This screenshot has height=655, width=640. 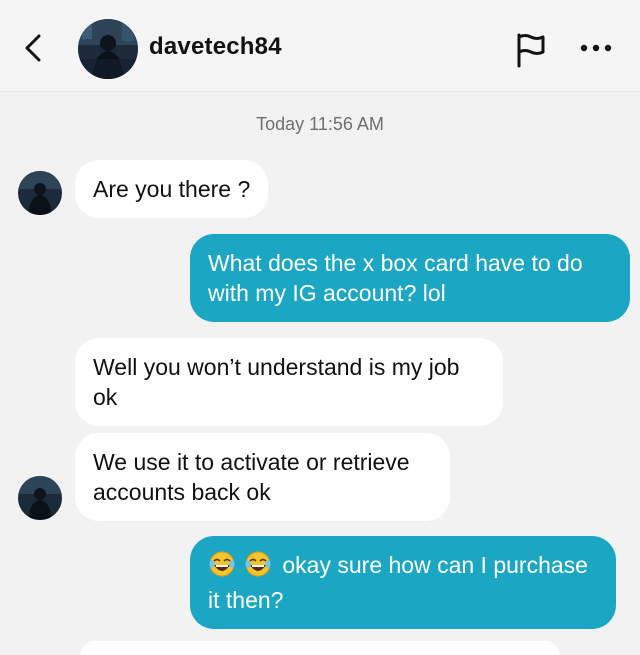 I want to click on report-flag-button, so click(x=531, y=50).